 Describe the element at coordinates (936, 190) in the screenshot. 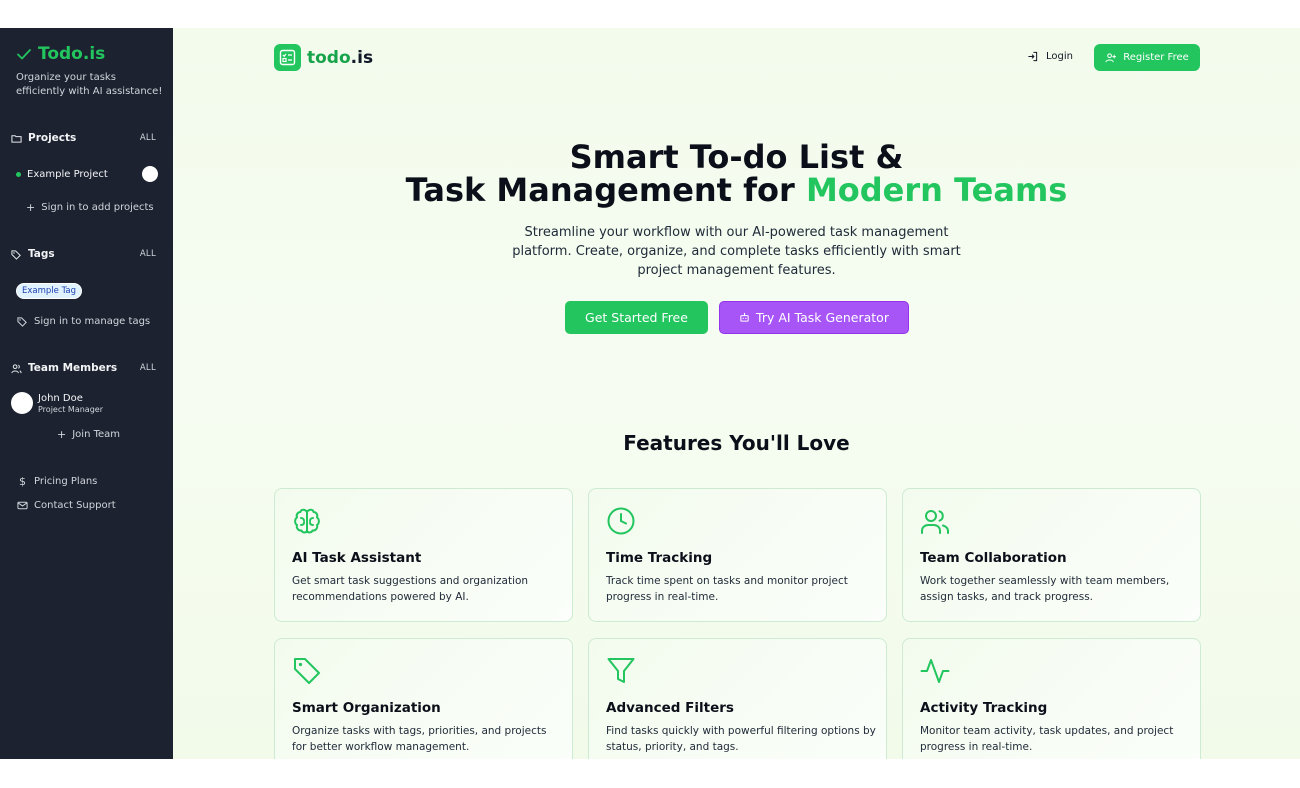

I see `hero-title-accent: Modern Teams` at that location.